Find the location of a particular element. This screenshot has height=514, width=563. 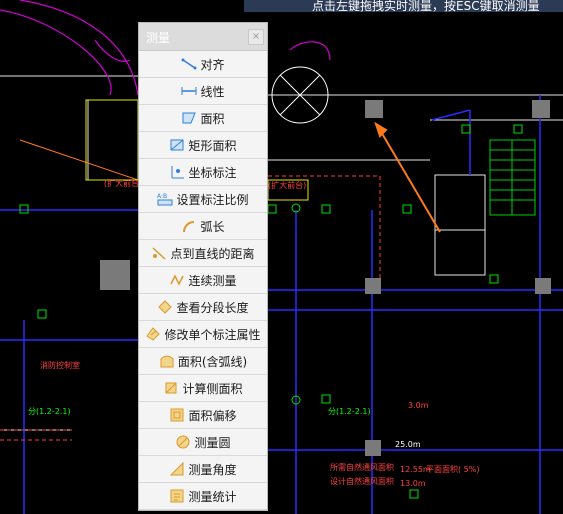

status-hint-bar: 点击左键拖拽实时测量，按ESC键取消测量 is located at coordinates (403, 6).